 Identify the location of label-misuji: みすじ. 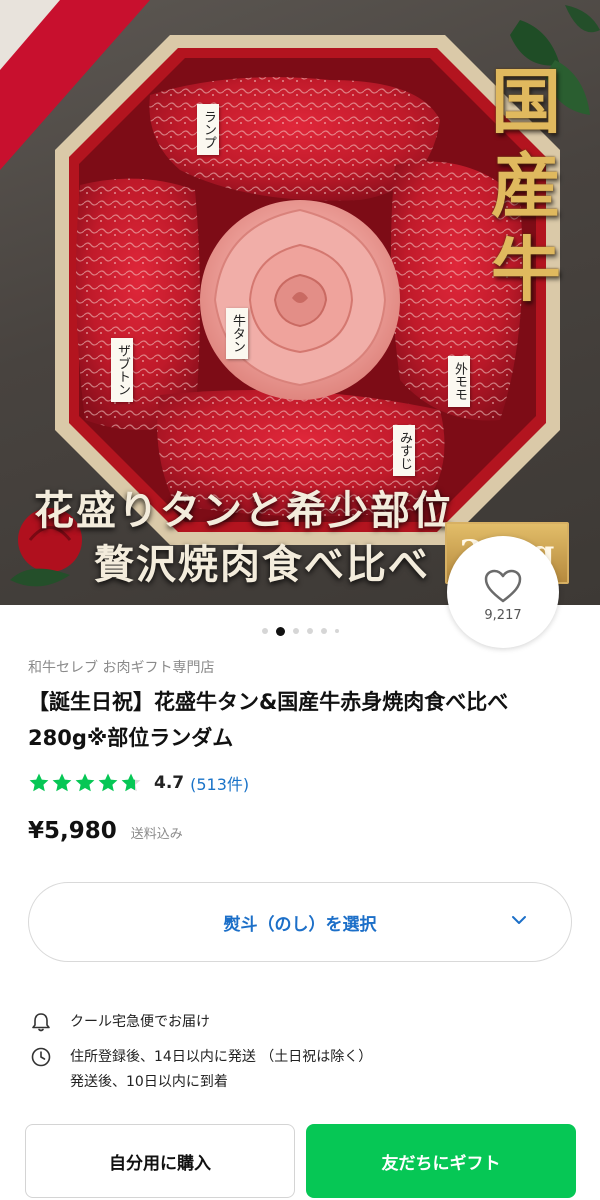
(404, 450).